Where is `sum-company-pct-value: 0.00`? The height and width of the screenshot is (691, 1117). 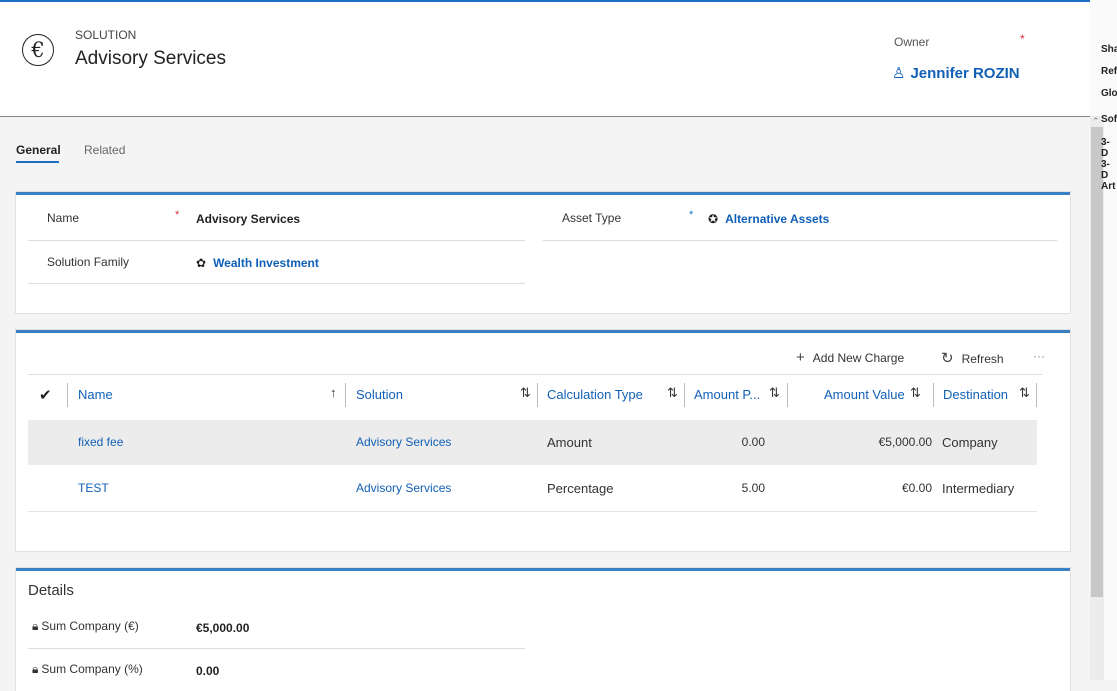 sum-company-pct-value: 0.00 is located at coordinates (208, 671).